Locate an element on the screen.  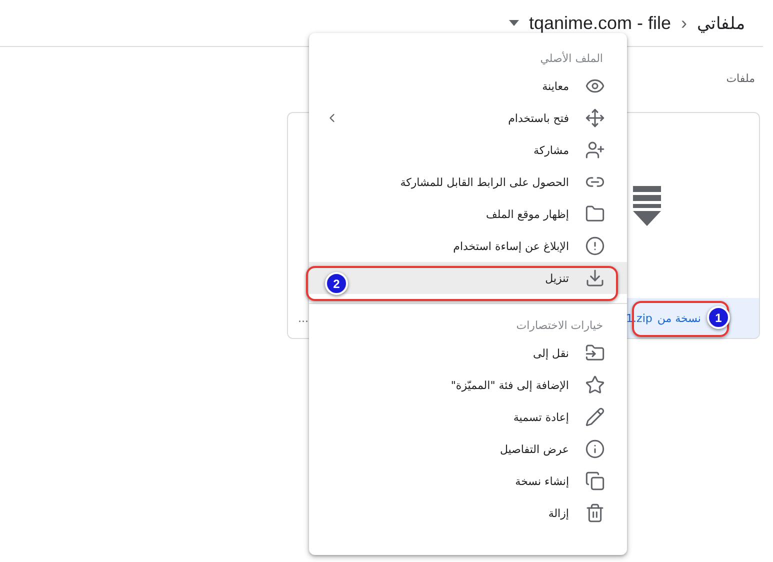
section-label: ملفات is located at coordinates (740, 78).